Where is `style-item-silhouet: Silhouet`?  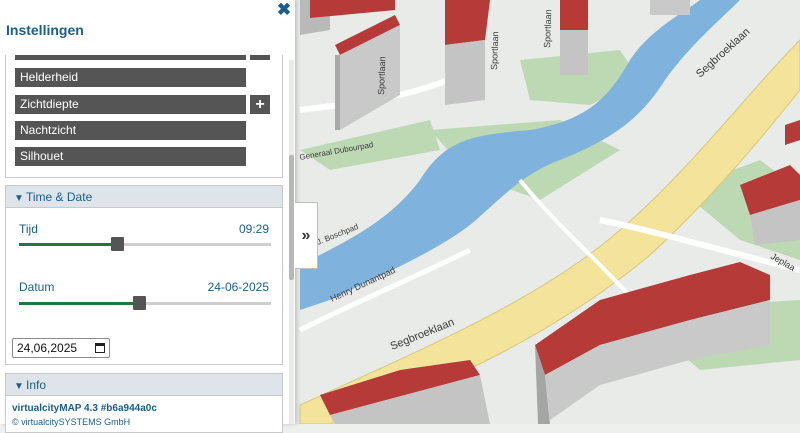
style-item-silhouet: Silhouet is located at coordinates (130, 156).